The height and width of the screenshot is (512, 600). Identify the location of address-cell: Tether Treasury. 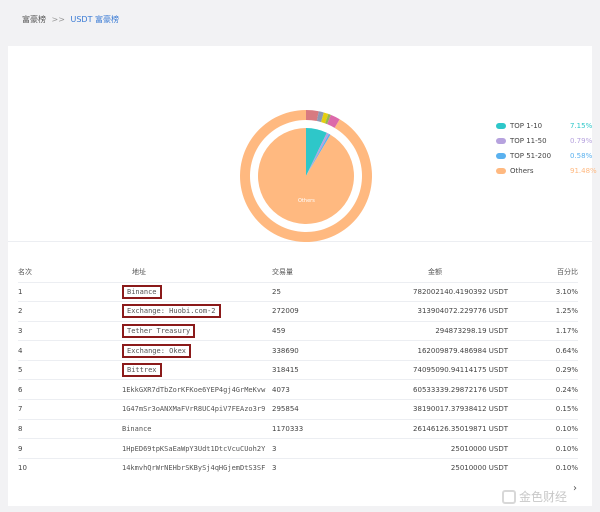
(171, 330).